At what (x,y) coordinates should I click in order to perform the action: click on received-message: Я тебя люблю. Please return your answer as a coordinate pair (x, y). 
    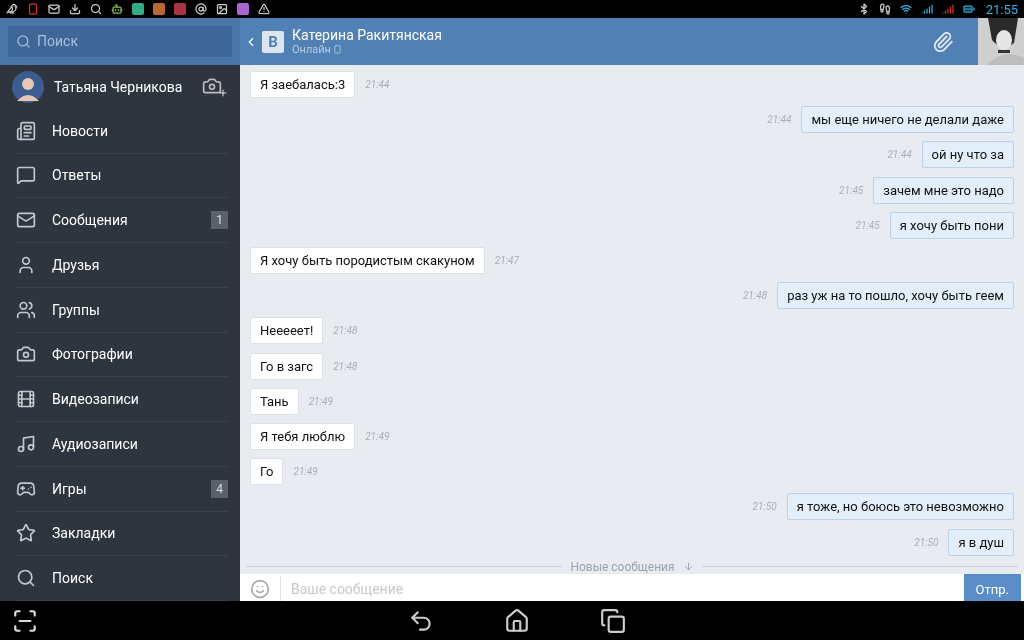
    Looking at the image, I should click on (303, 436).